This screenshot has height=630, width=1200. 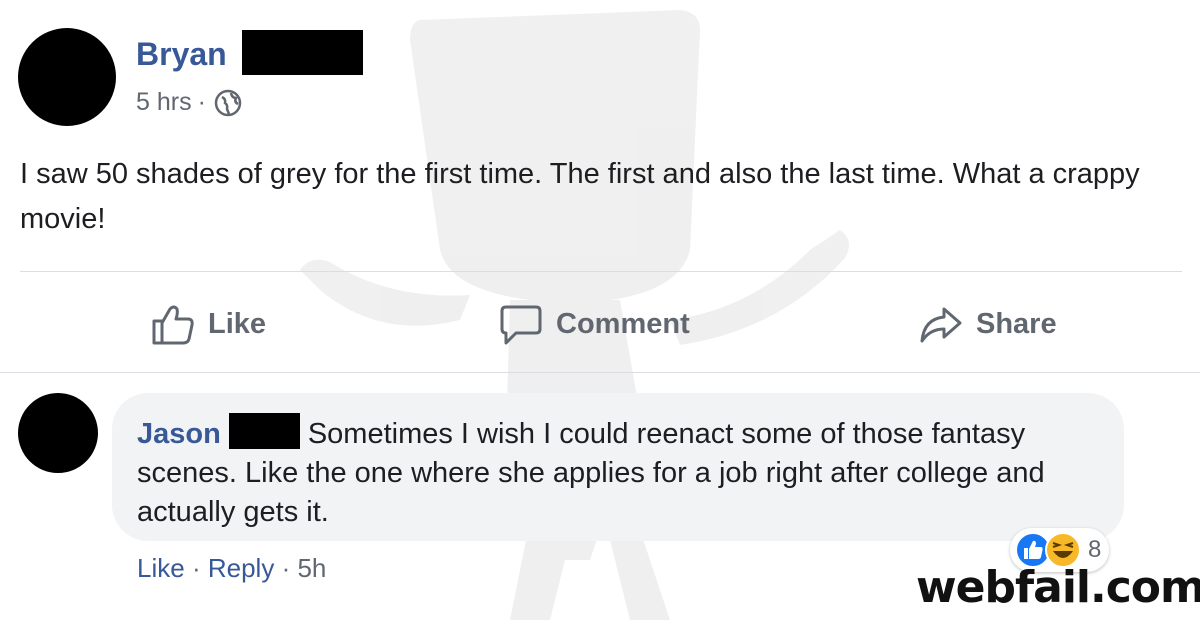 I want to click on share-arrow-icon, so click(x=941, y=325).